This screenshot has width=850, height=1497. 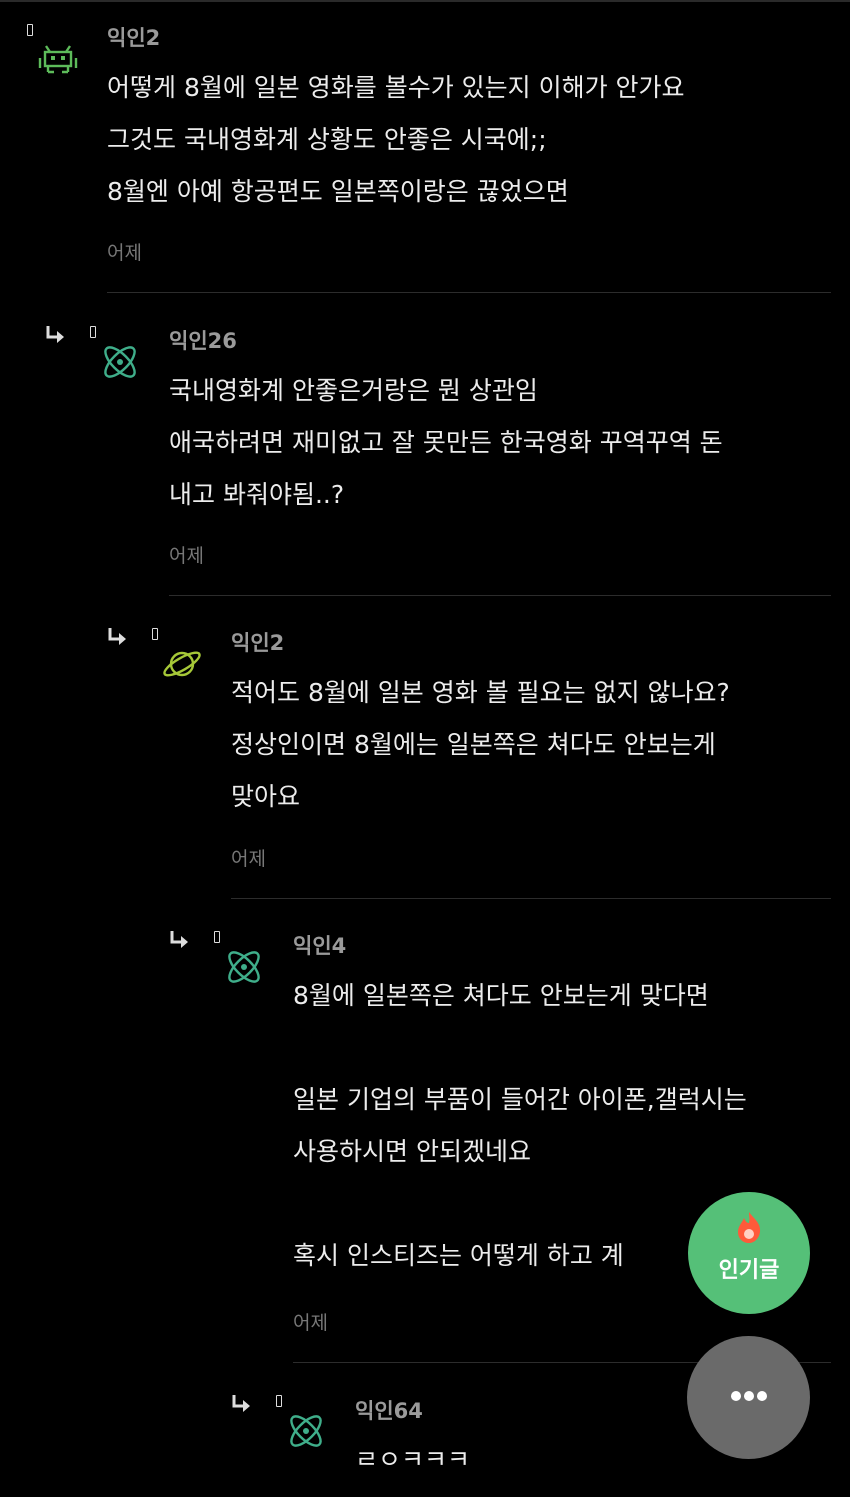 What do you see at coordinates (749, 1227) in the screenshot?
I see `flame-icon` at bounding box center [749, 1227].